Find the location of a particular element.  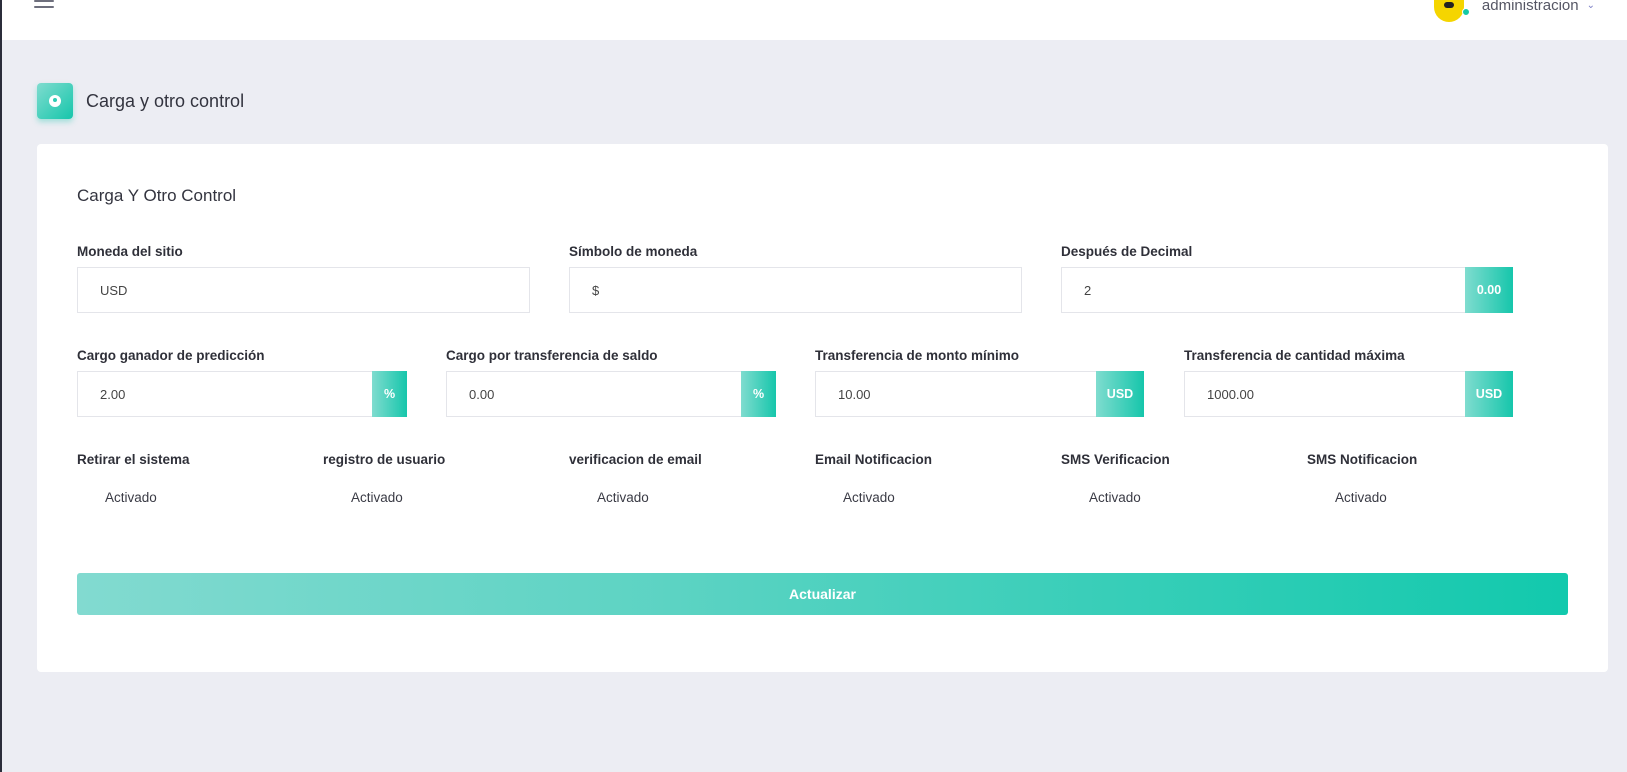

max-transfer-field: Transferencia de cantidad máxima USD is located at coordinates (1348, 382).